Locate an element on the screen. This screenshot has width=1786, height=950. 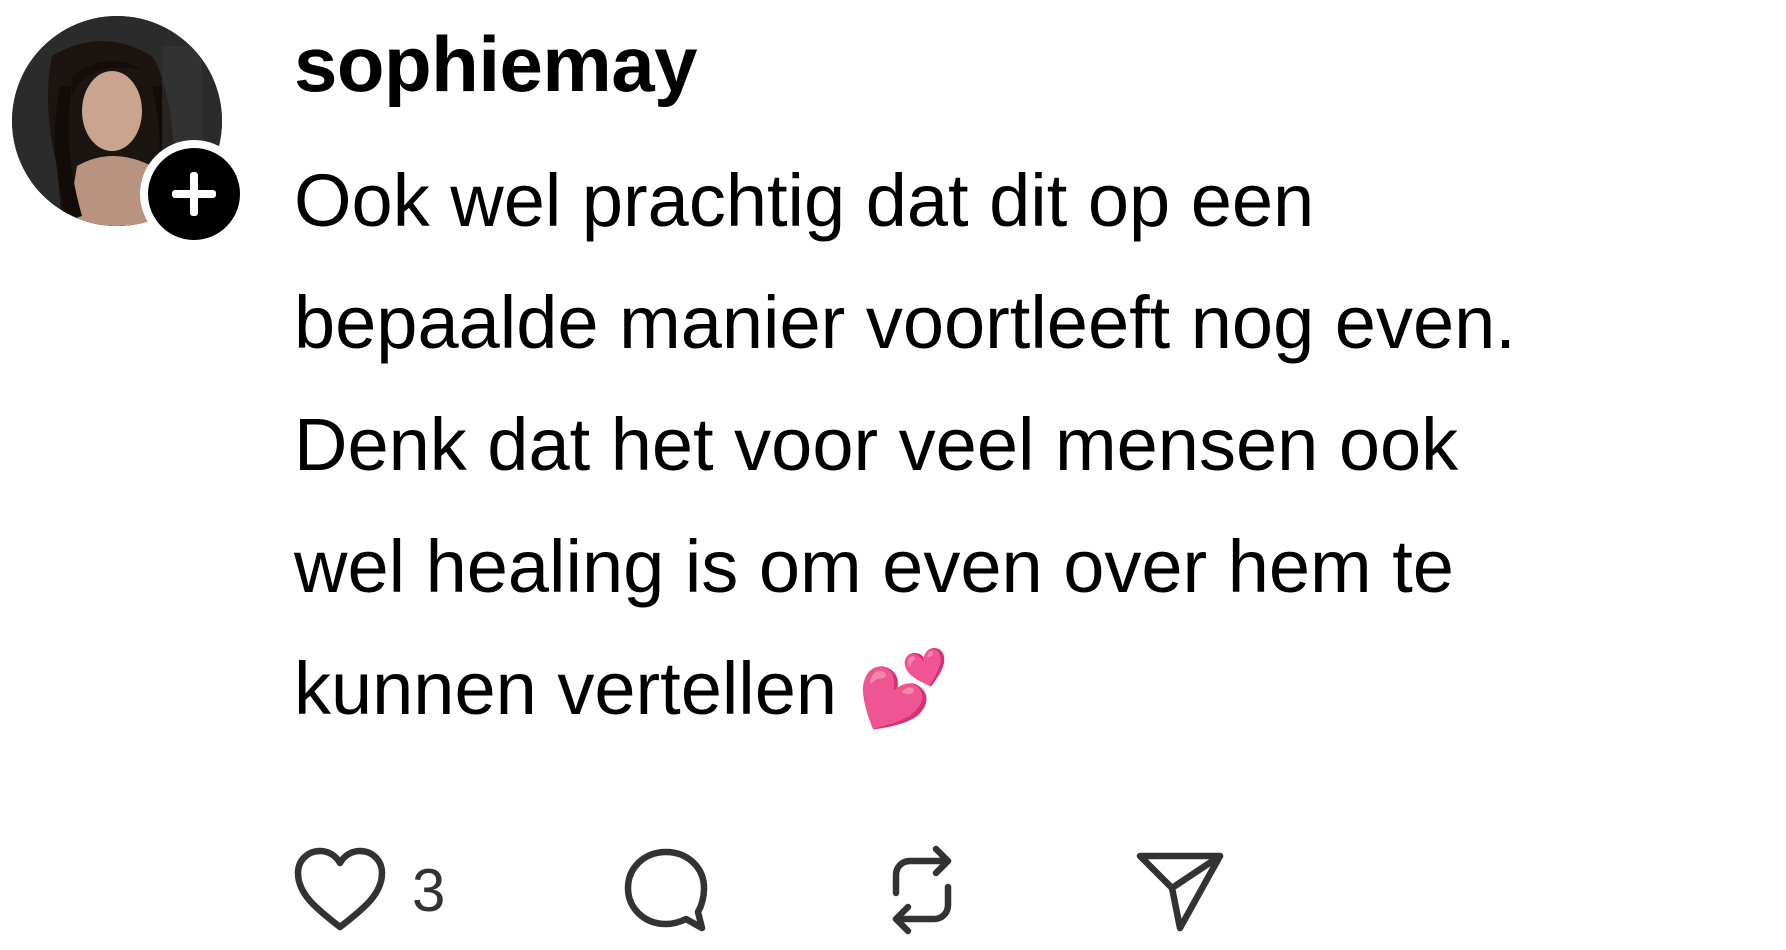
post-text-line: wel healing is om even over hem te is located at coordinates (874, 566).